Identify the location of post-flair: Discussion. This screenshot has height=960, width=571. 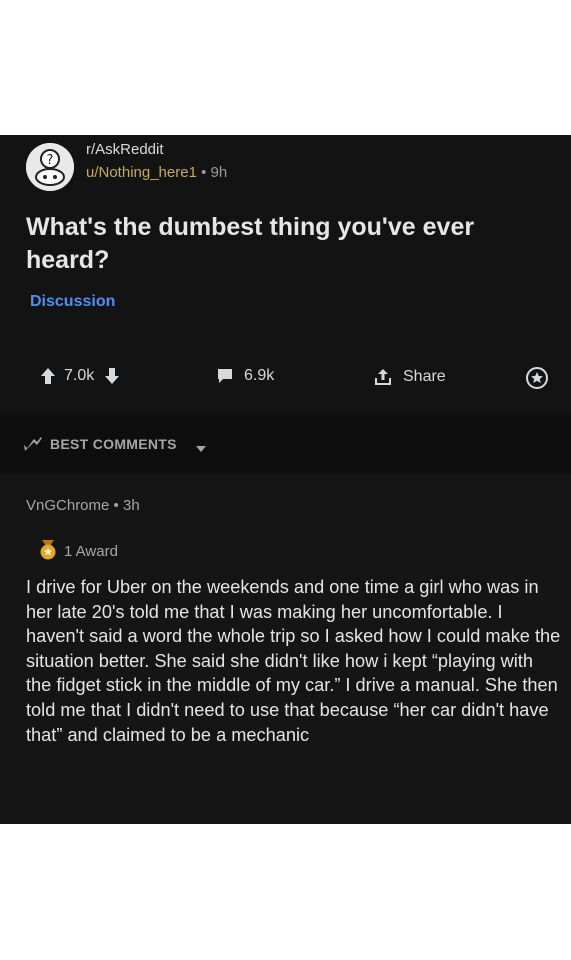
(72, 302).